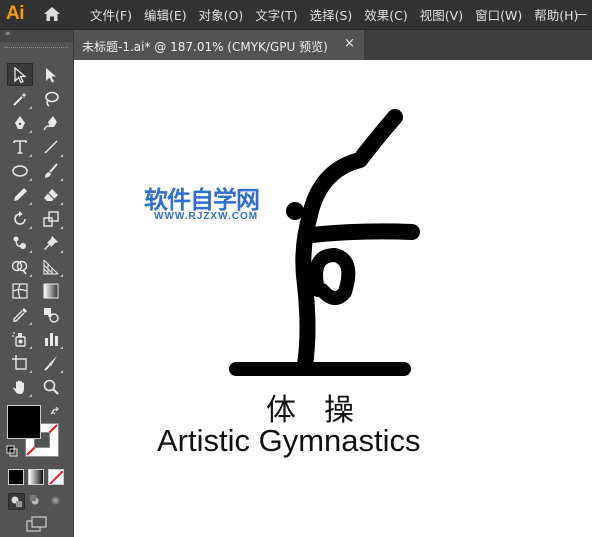  I want to click on curvature-tool, so click(51, 122).